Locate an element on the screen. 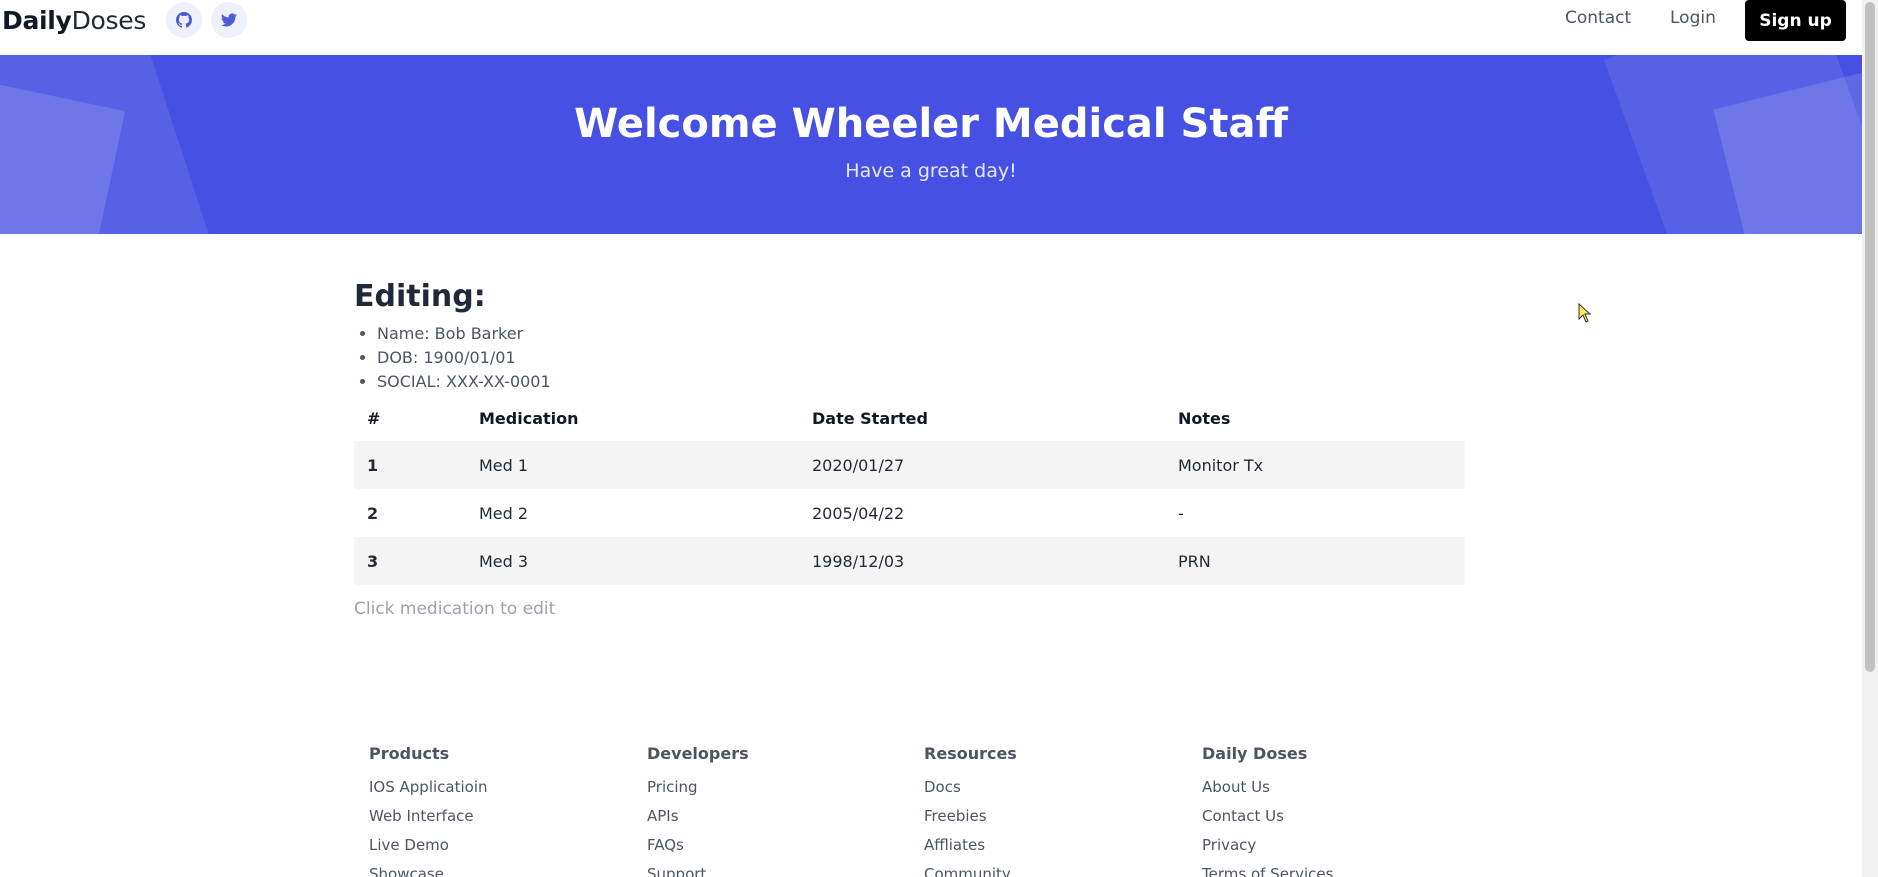  editing-heading: Editing: is located at coordinates (420, 296).